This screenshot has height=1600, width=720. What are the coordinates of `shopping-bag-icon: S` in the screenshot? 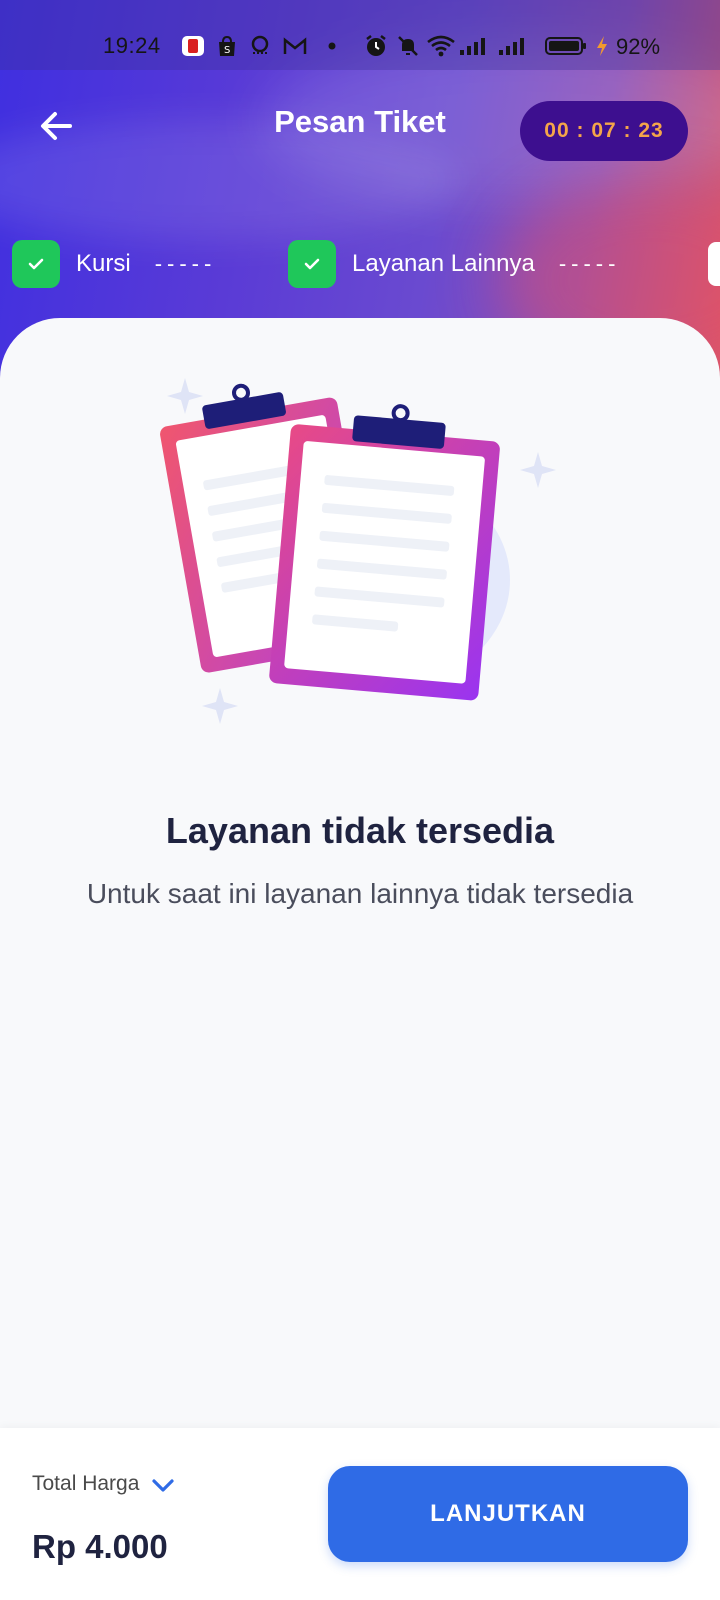 It's located at (227, 45).